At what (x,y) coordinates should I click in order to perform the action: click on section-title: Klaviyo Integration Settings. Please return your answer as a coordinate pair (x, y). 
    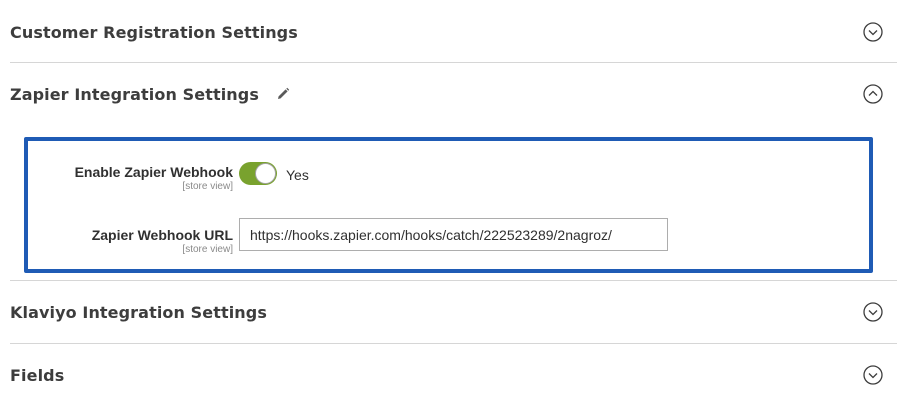
    Looking at the image, I should click on (138, 312).